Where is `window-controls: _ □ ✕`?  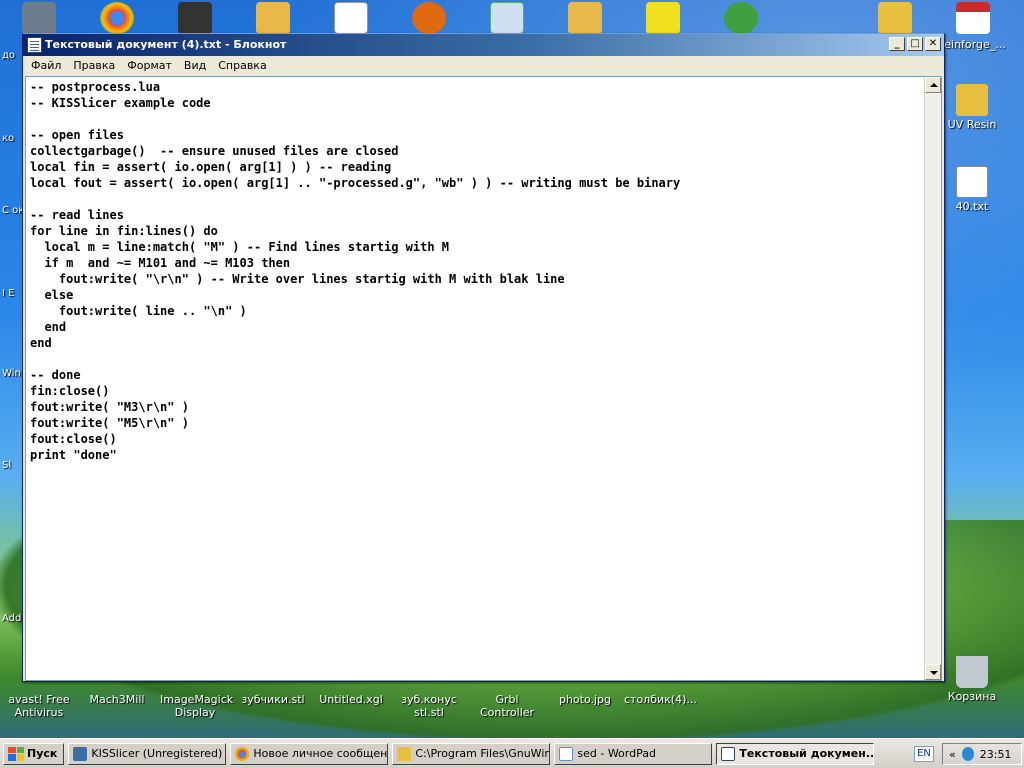 window-controls: _ □ ✕ is located at coordinates (915, 44).